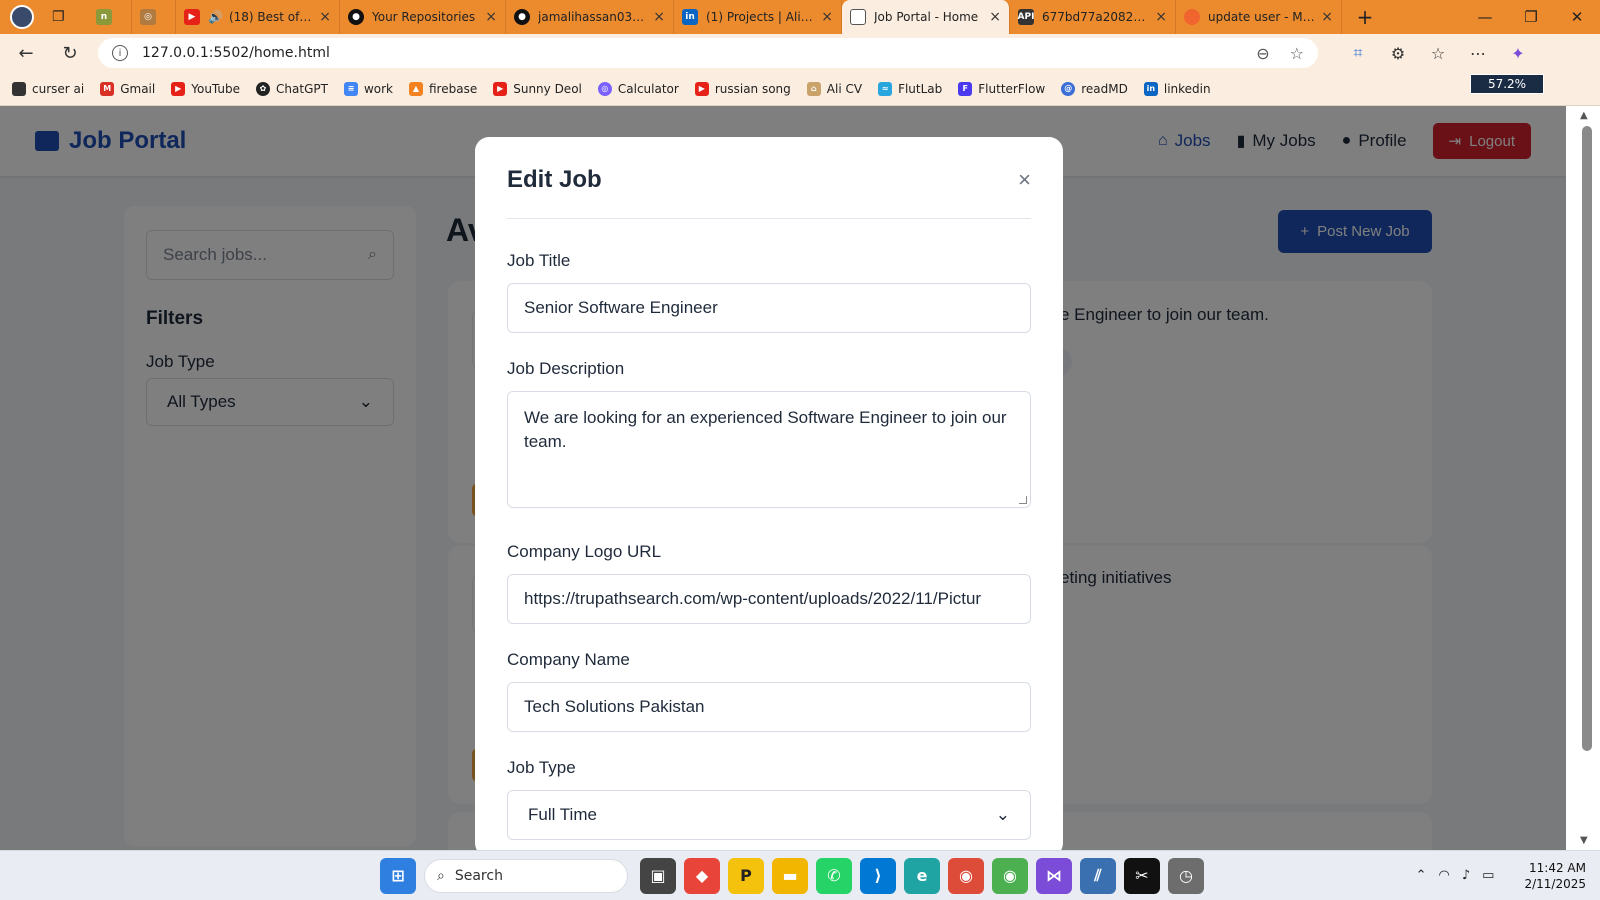  I want to click on firebase-icon: ▲, so click(416, 88).